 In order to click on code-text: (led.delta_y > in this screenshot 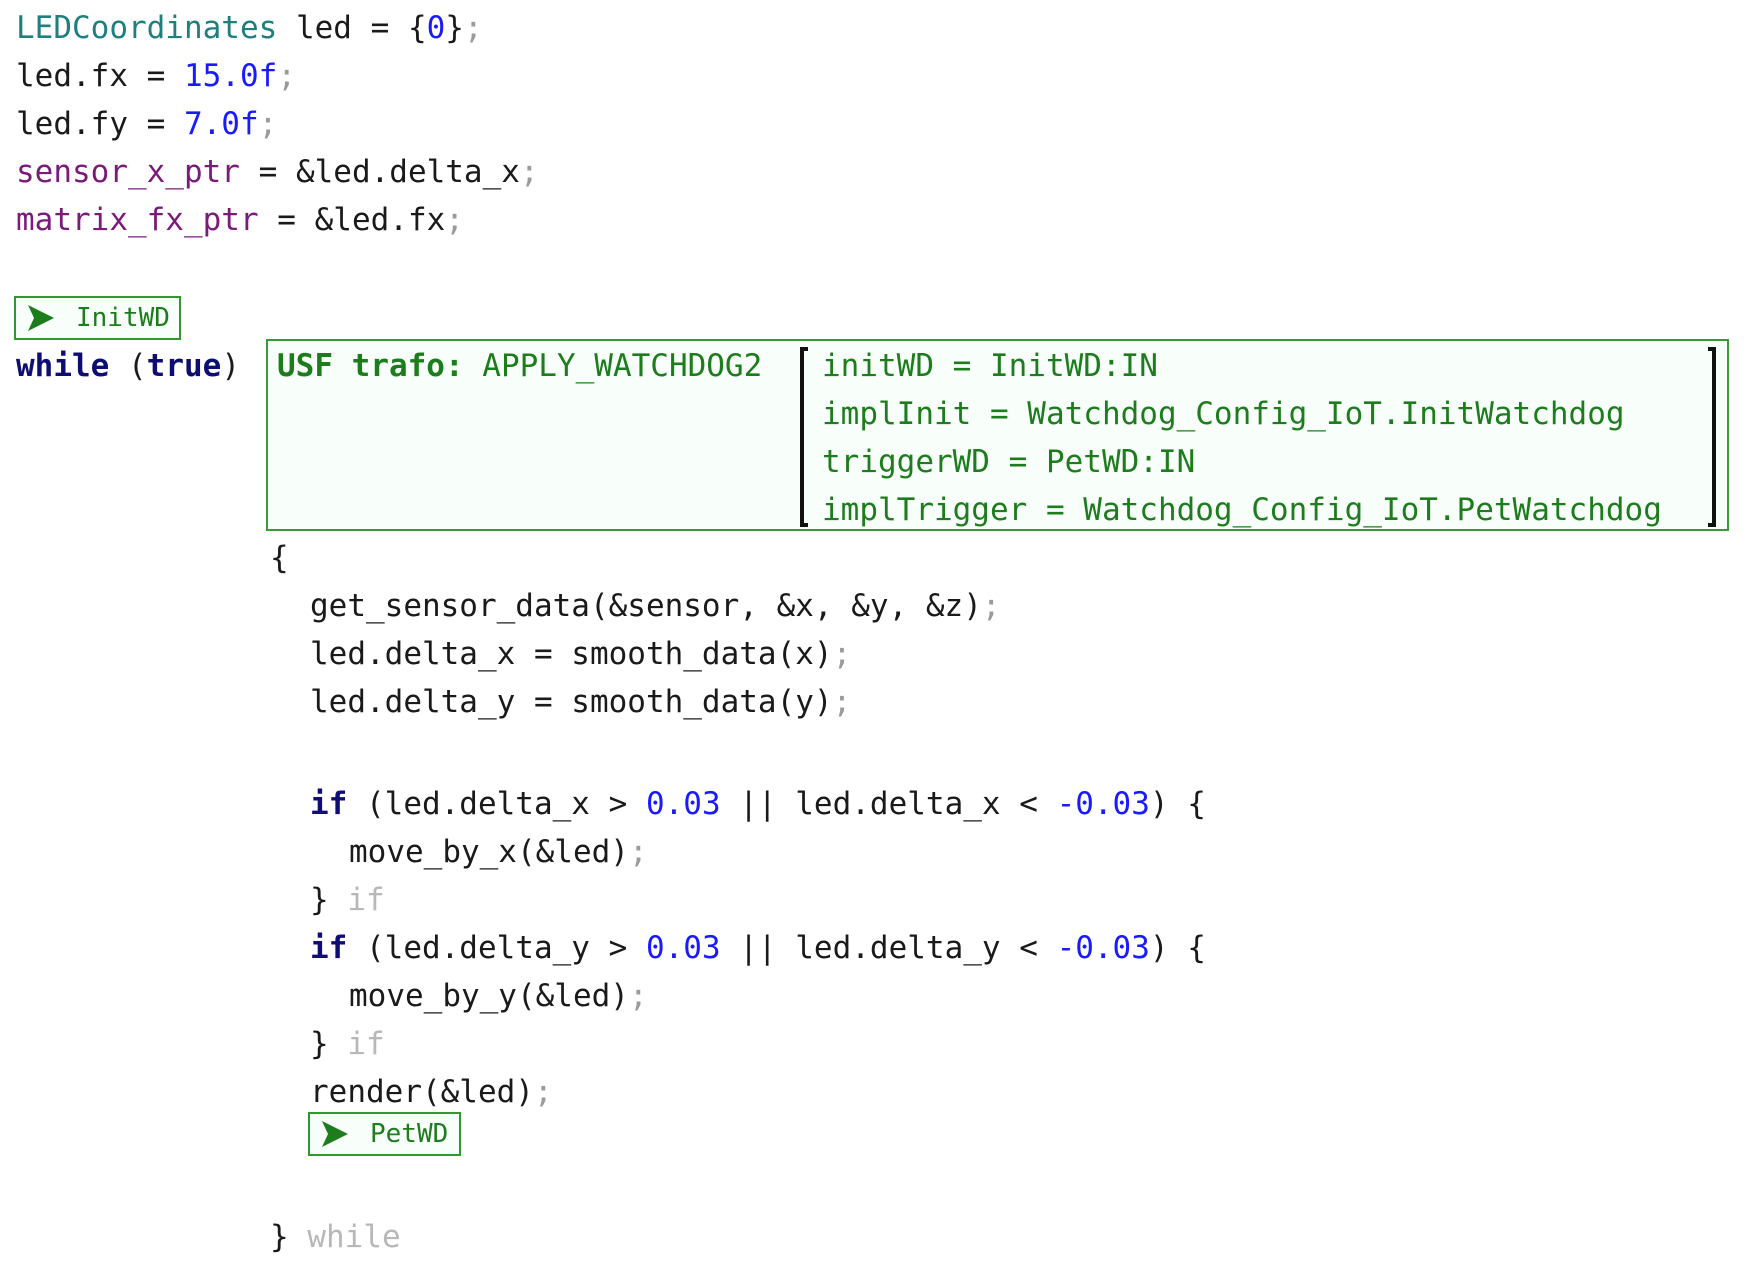, I will do `click(496, 948)`.